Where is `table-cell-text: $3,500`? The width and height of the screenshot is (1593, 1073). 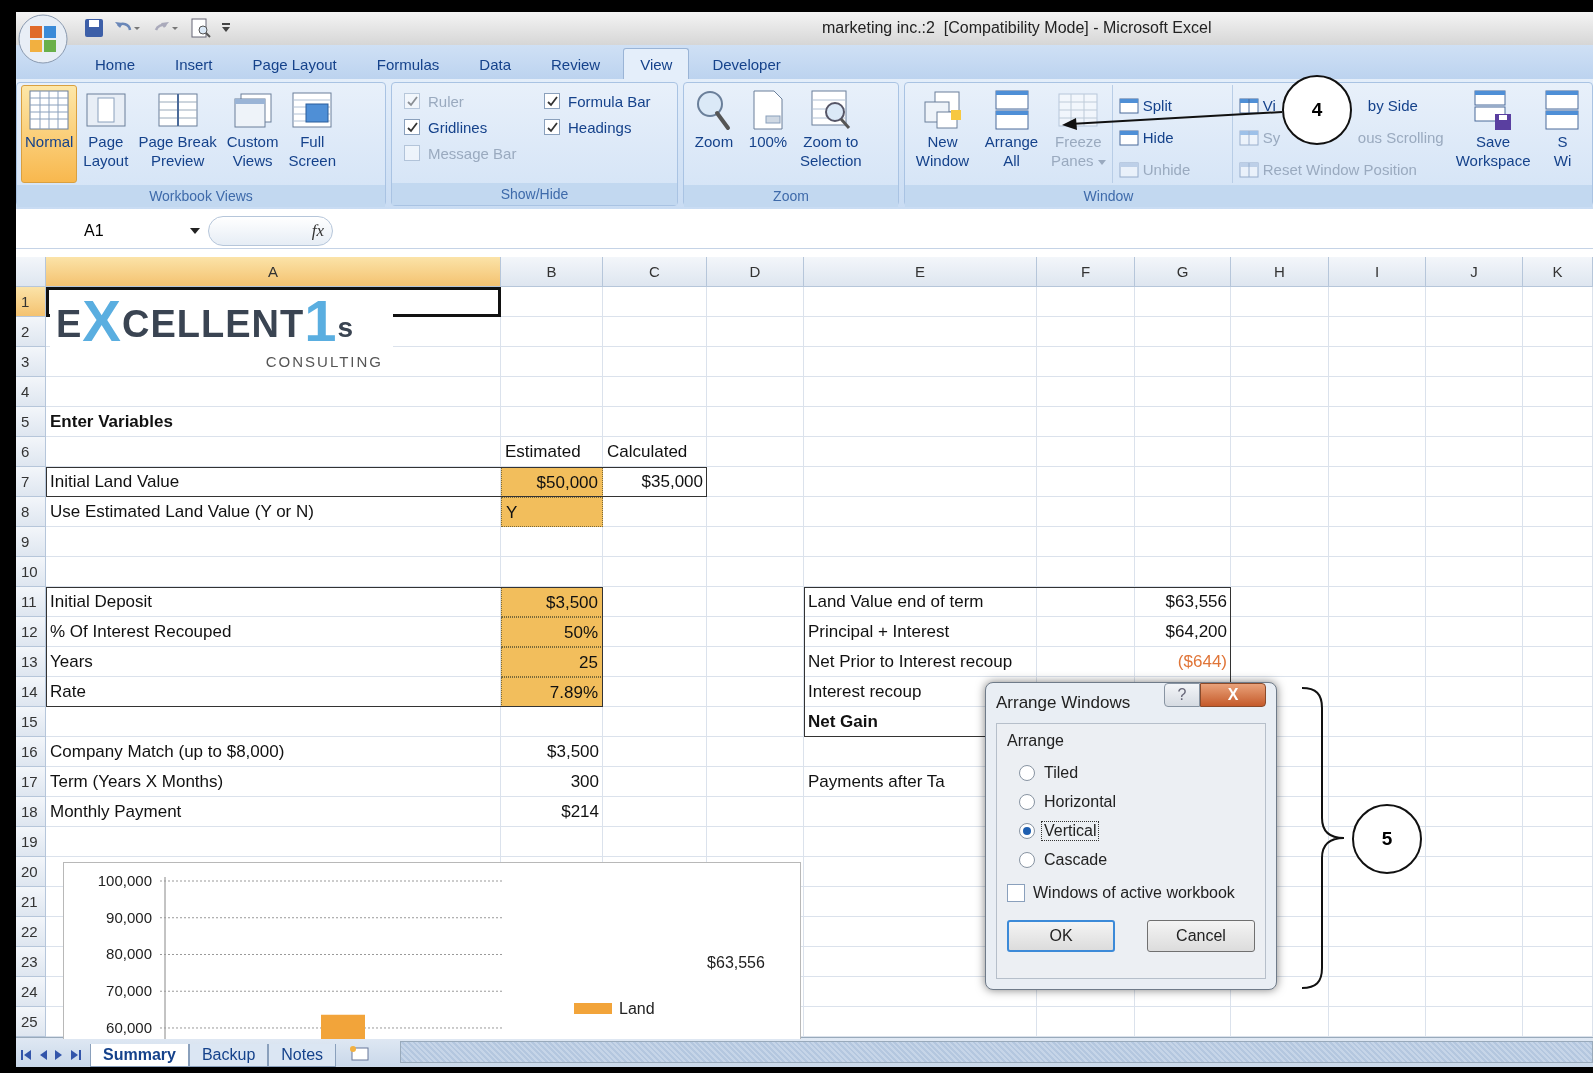 table-cell-text: $3,500 is located at coordinates (573, 752).